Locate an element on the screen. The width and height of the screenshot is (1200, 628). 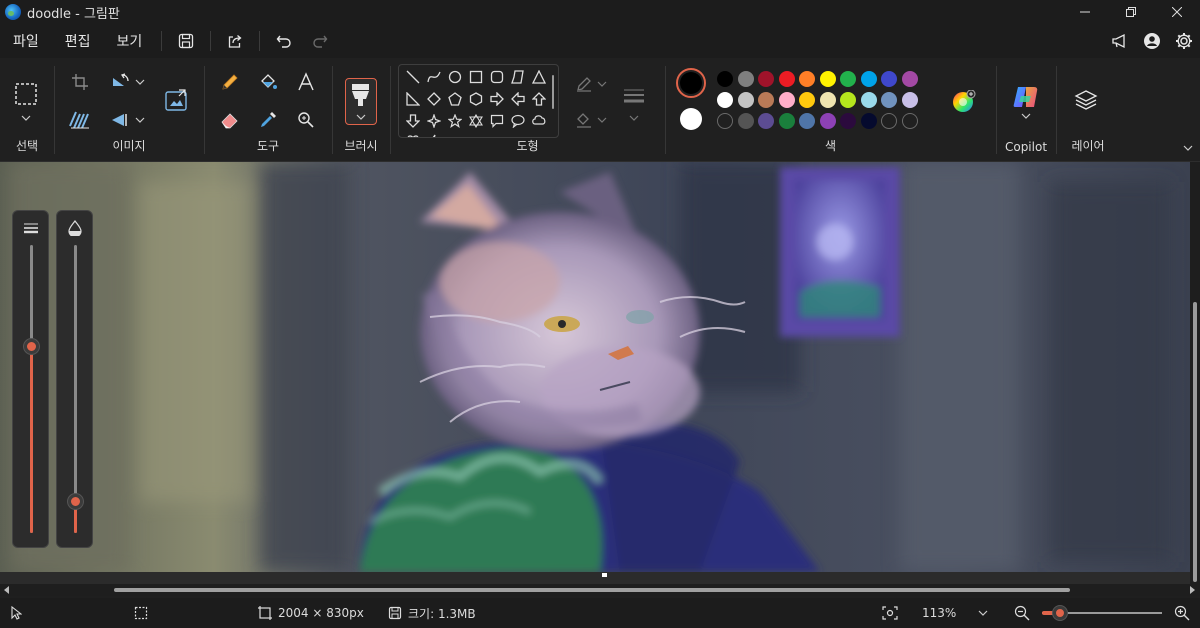
primary-color-button is located at coordinates (691, 83).